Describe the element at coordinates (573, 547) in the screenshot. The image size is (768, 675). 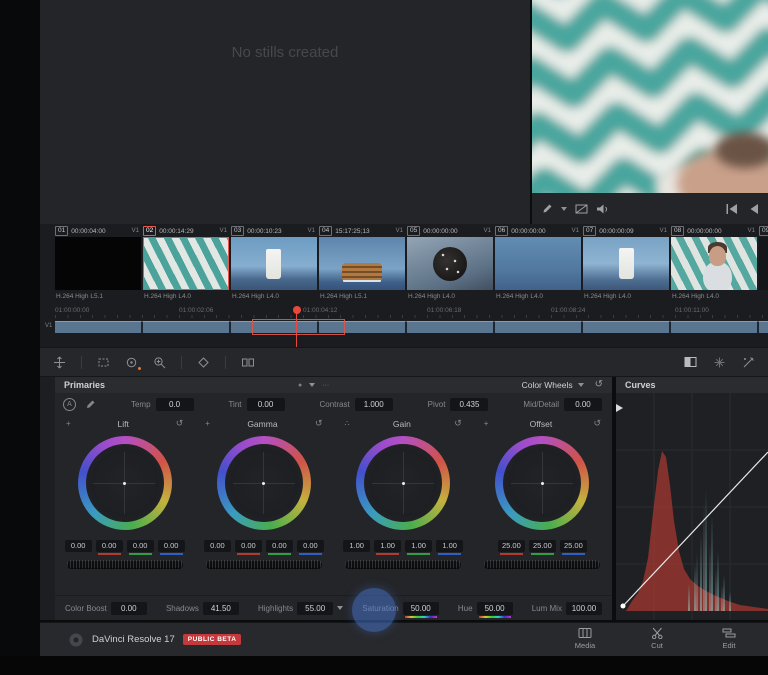
I see `offset-blue-value: 25.00` at that location.